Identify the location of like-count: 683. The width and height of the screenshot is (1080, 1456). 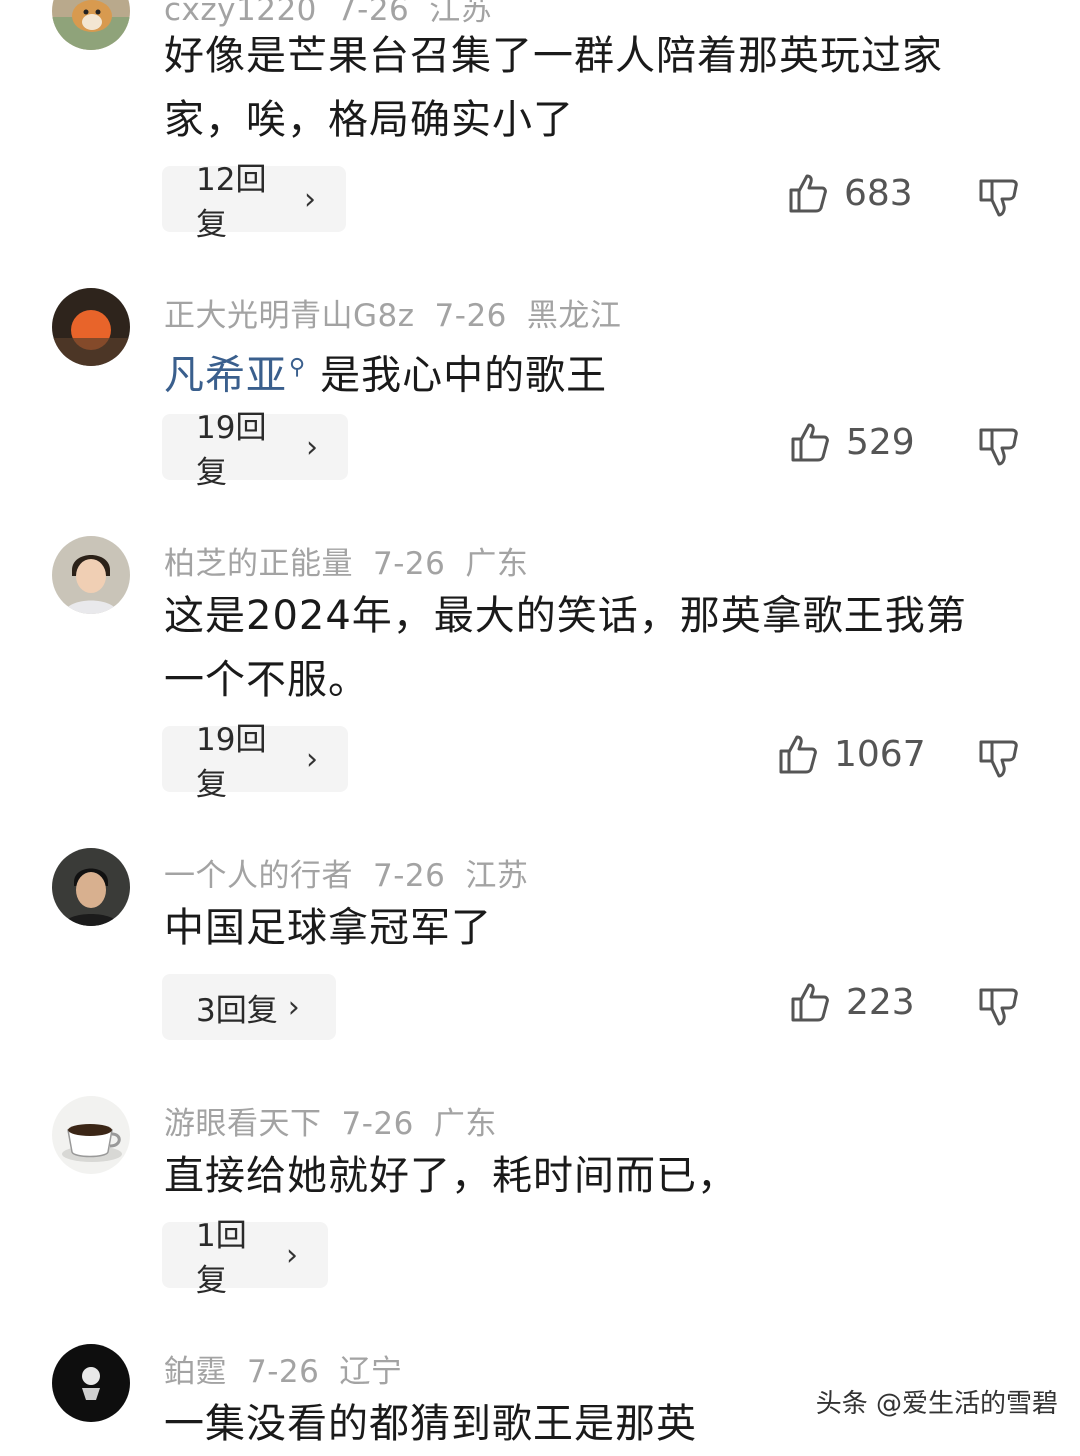
(878, 193).